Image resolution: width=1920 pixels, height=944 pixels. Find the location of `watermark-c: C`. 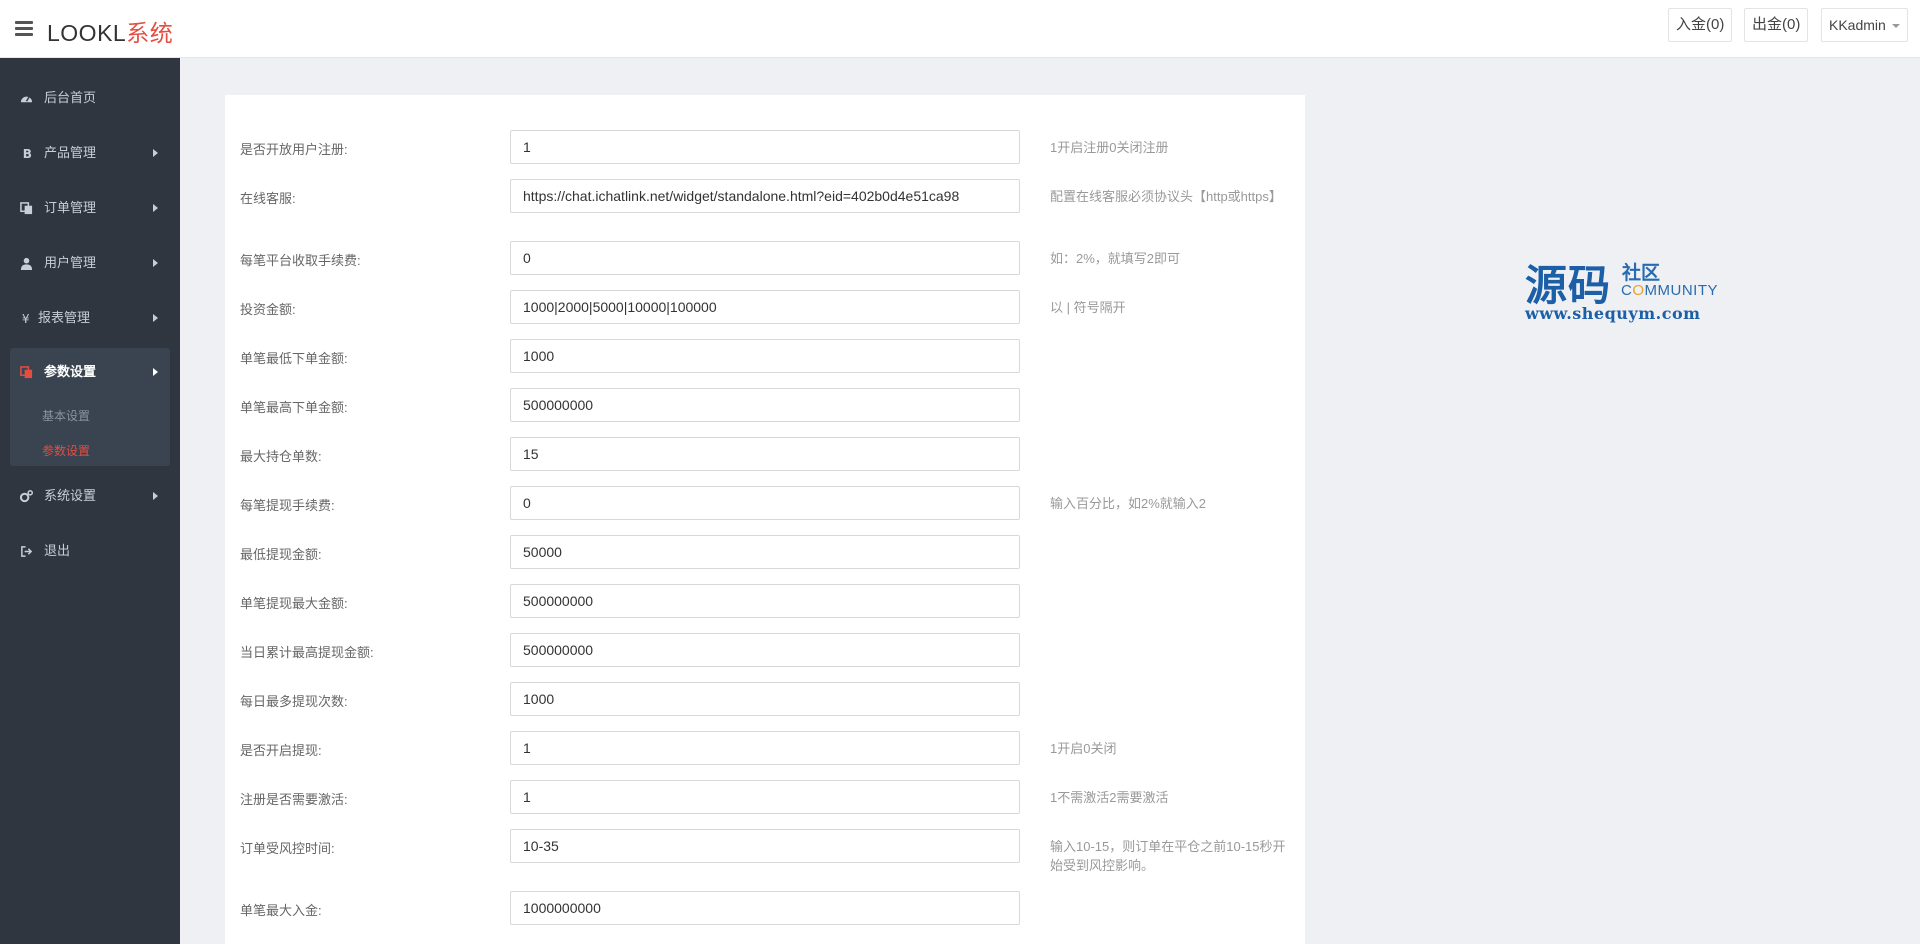

watermark-c: C is located at coordinates (1627, 290).